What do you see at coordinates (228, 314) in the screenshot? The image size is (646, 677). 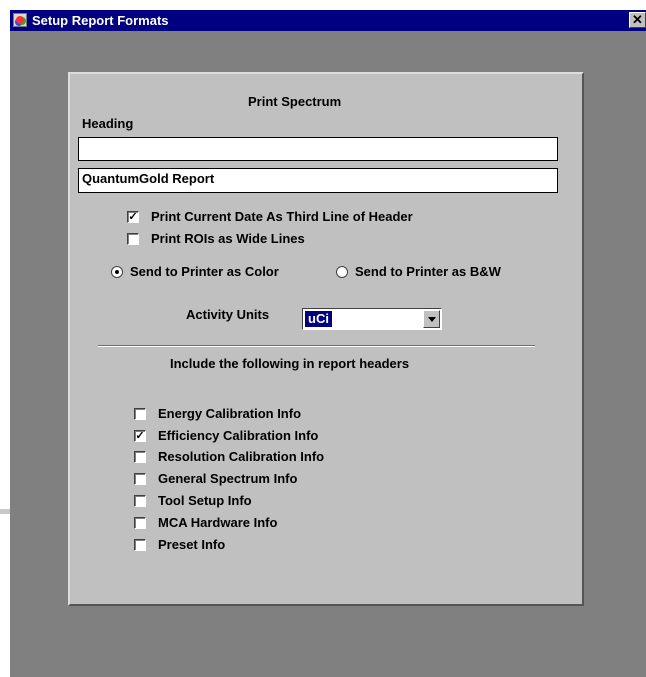 I see `activity-units-label: Activity Units` at bounding box center [228, 314].